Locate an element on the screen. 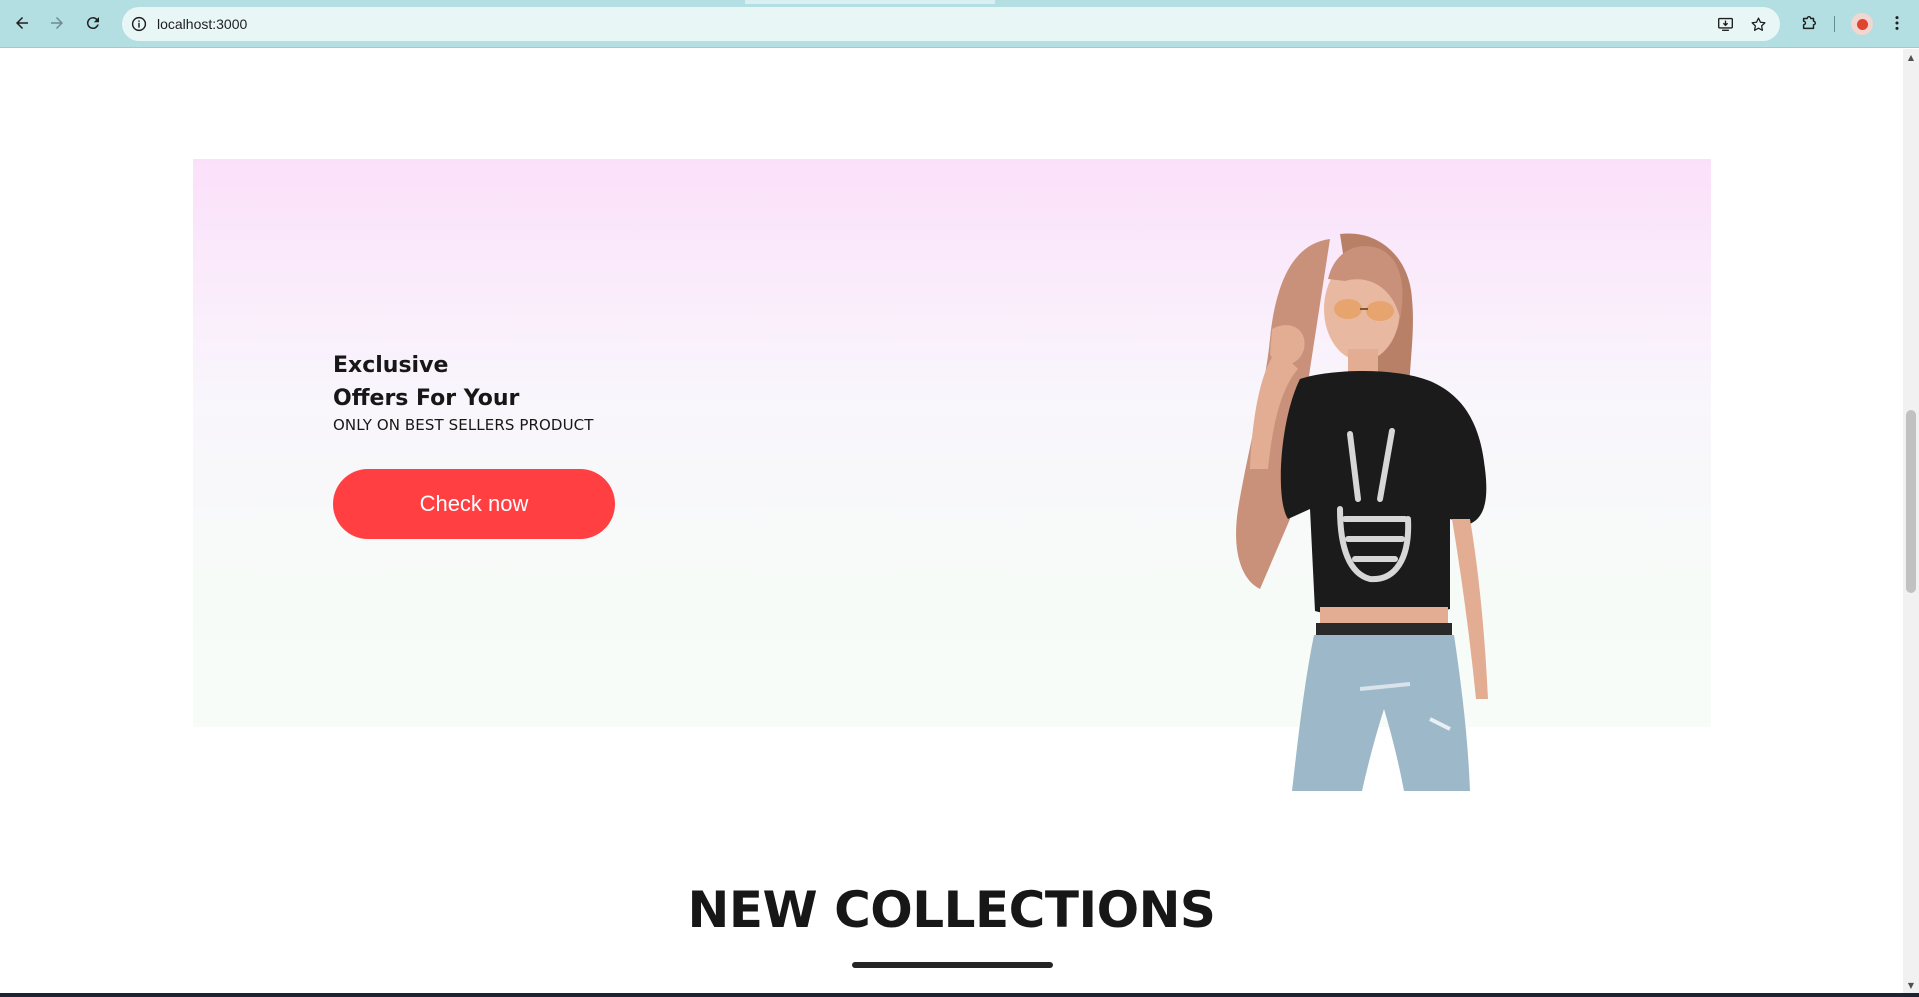 The width and height of the screenshot is (1919, 997). back-arrow-icon is located at coordinates (22, 23).